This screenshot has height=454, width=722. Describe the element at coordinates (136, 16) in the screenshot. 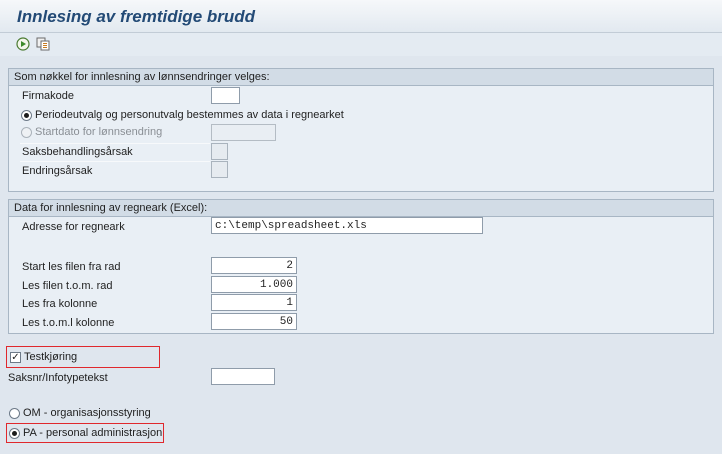

I see `page-title: Innlesing av fremtidige brudd` at that location.